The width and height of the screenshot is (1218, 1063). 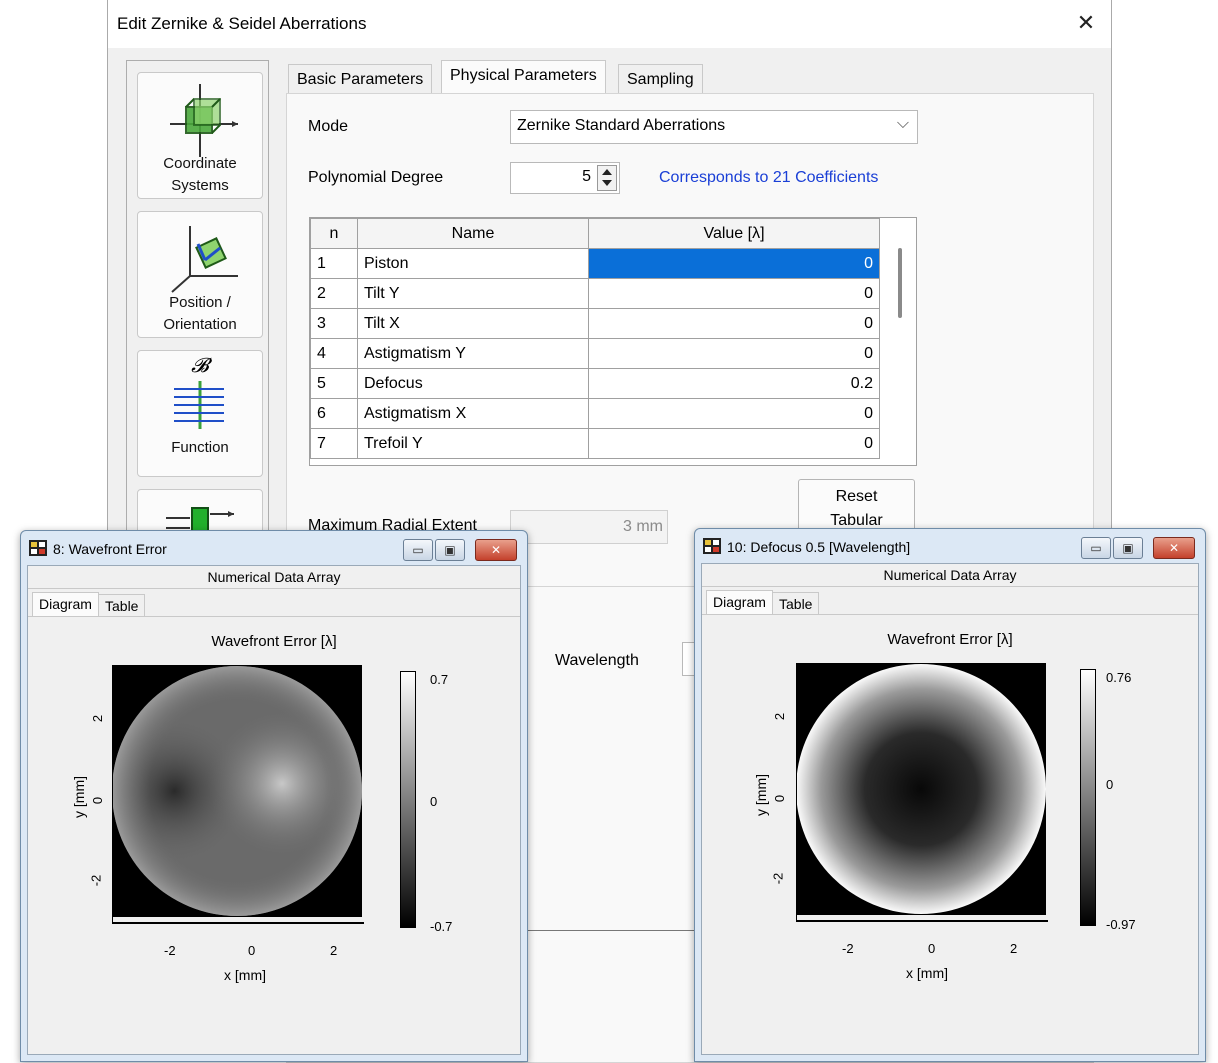 I want to click on table-row: 3 Tilt X0, so click(x=595, y=323).